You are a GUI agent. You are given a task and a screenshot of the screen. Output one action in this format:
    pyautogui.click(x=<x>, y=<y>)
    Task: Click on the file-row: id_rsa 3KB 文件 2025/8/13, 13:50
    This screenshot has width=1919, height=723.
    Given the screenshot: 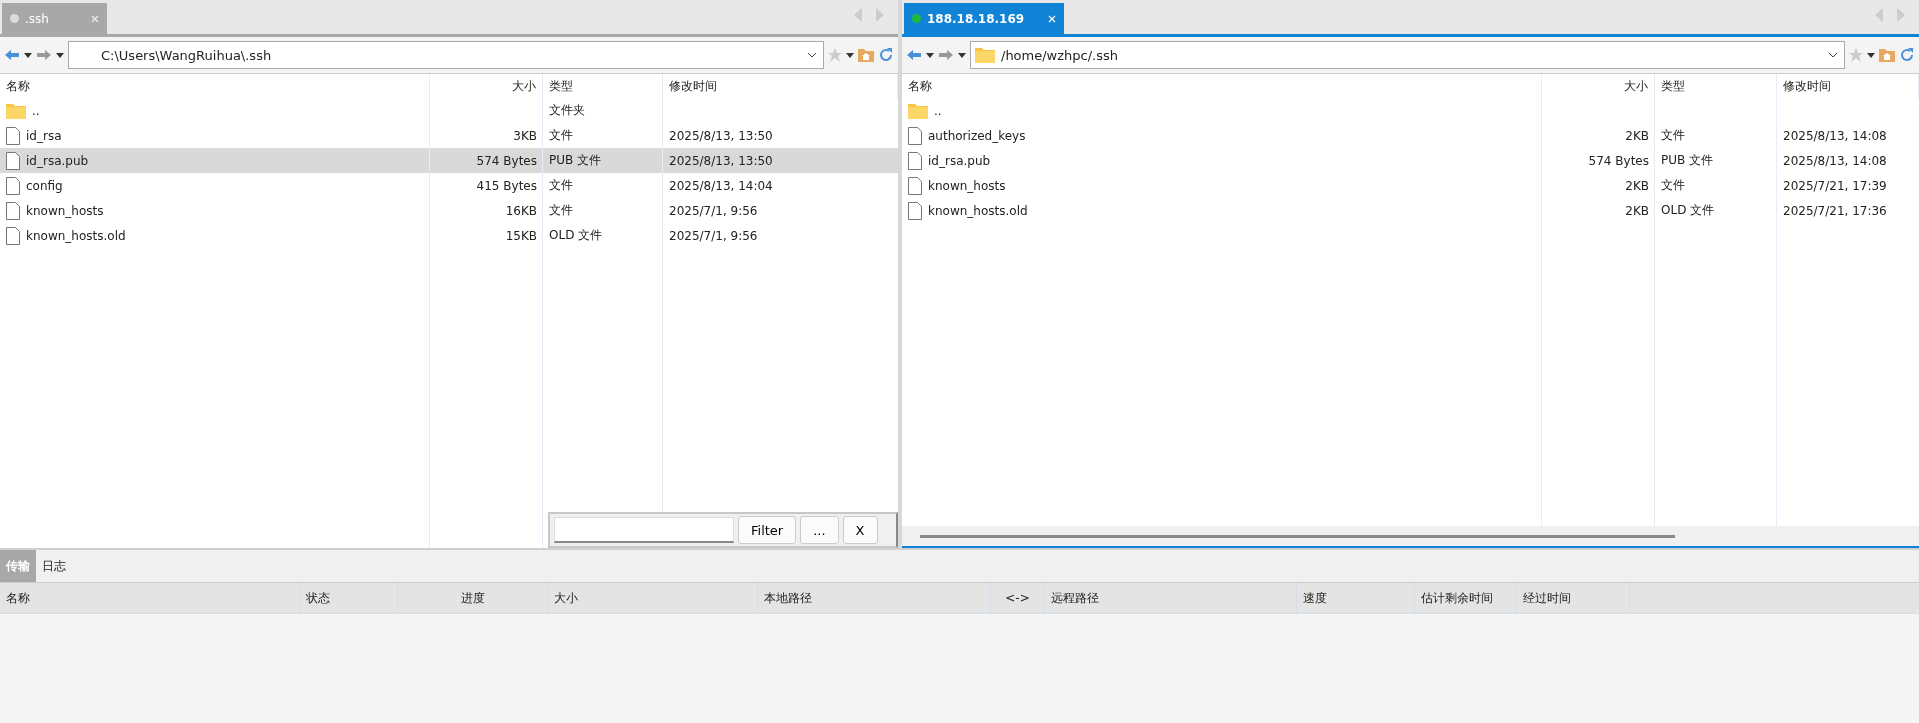 What is the action you would take?
    pyautogui.click(x=449, y=135)
    